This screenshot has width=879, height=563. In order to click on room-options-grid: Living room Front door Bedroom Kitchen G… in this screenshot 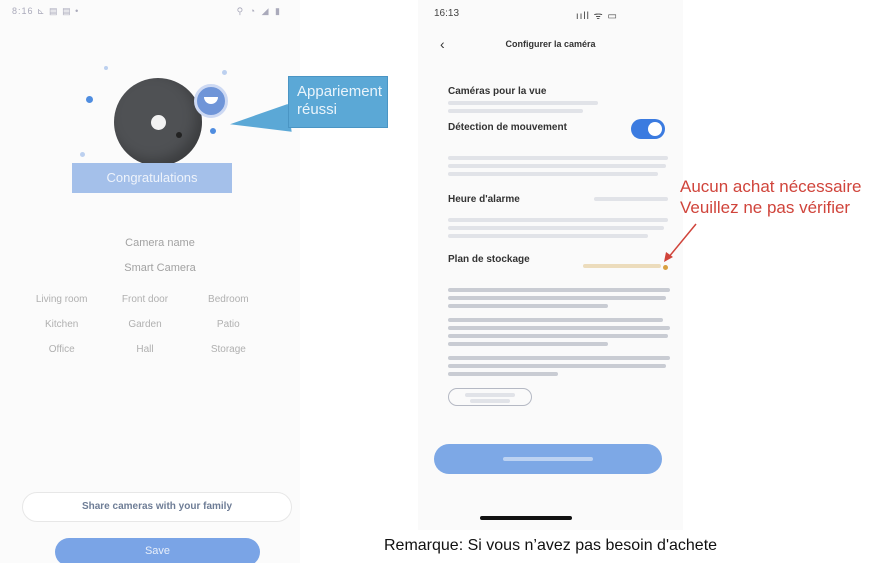, I will do `click(145, 324)`.